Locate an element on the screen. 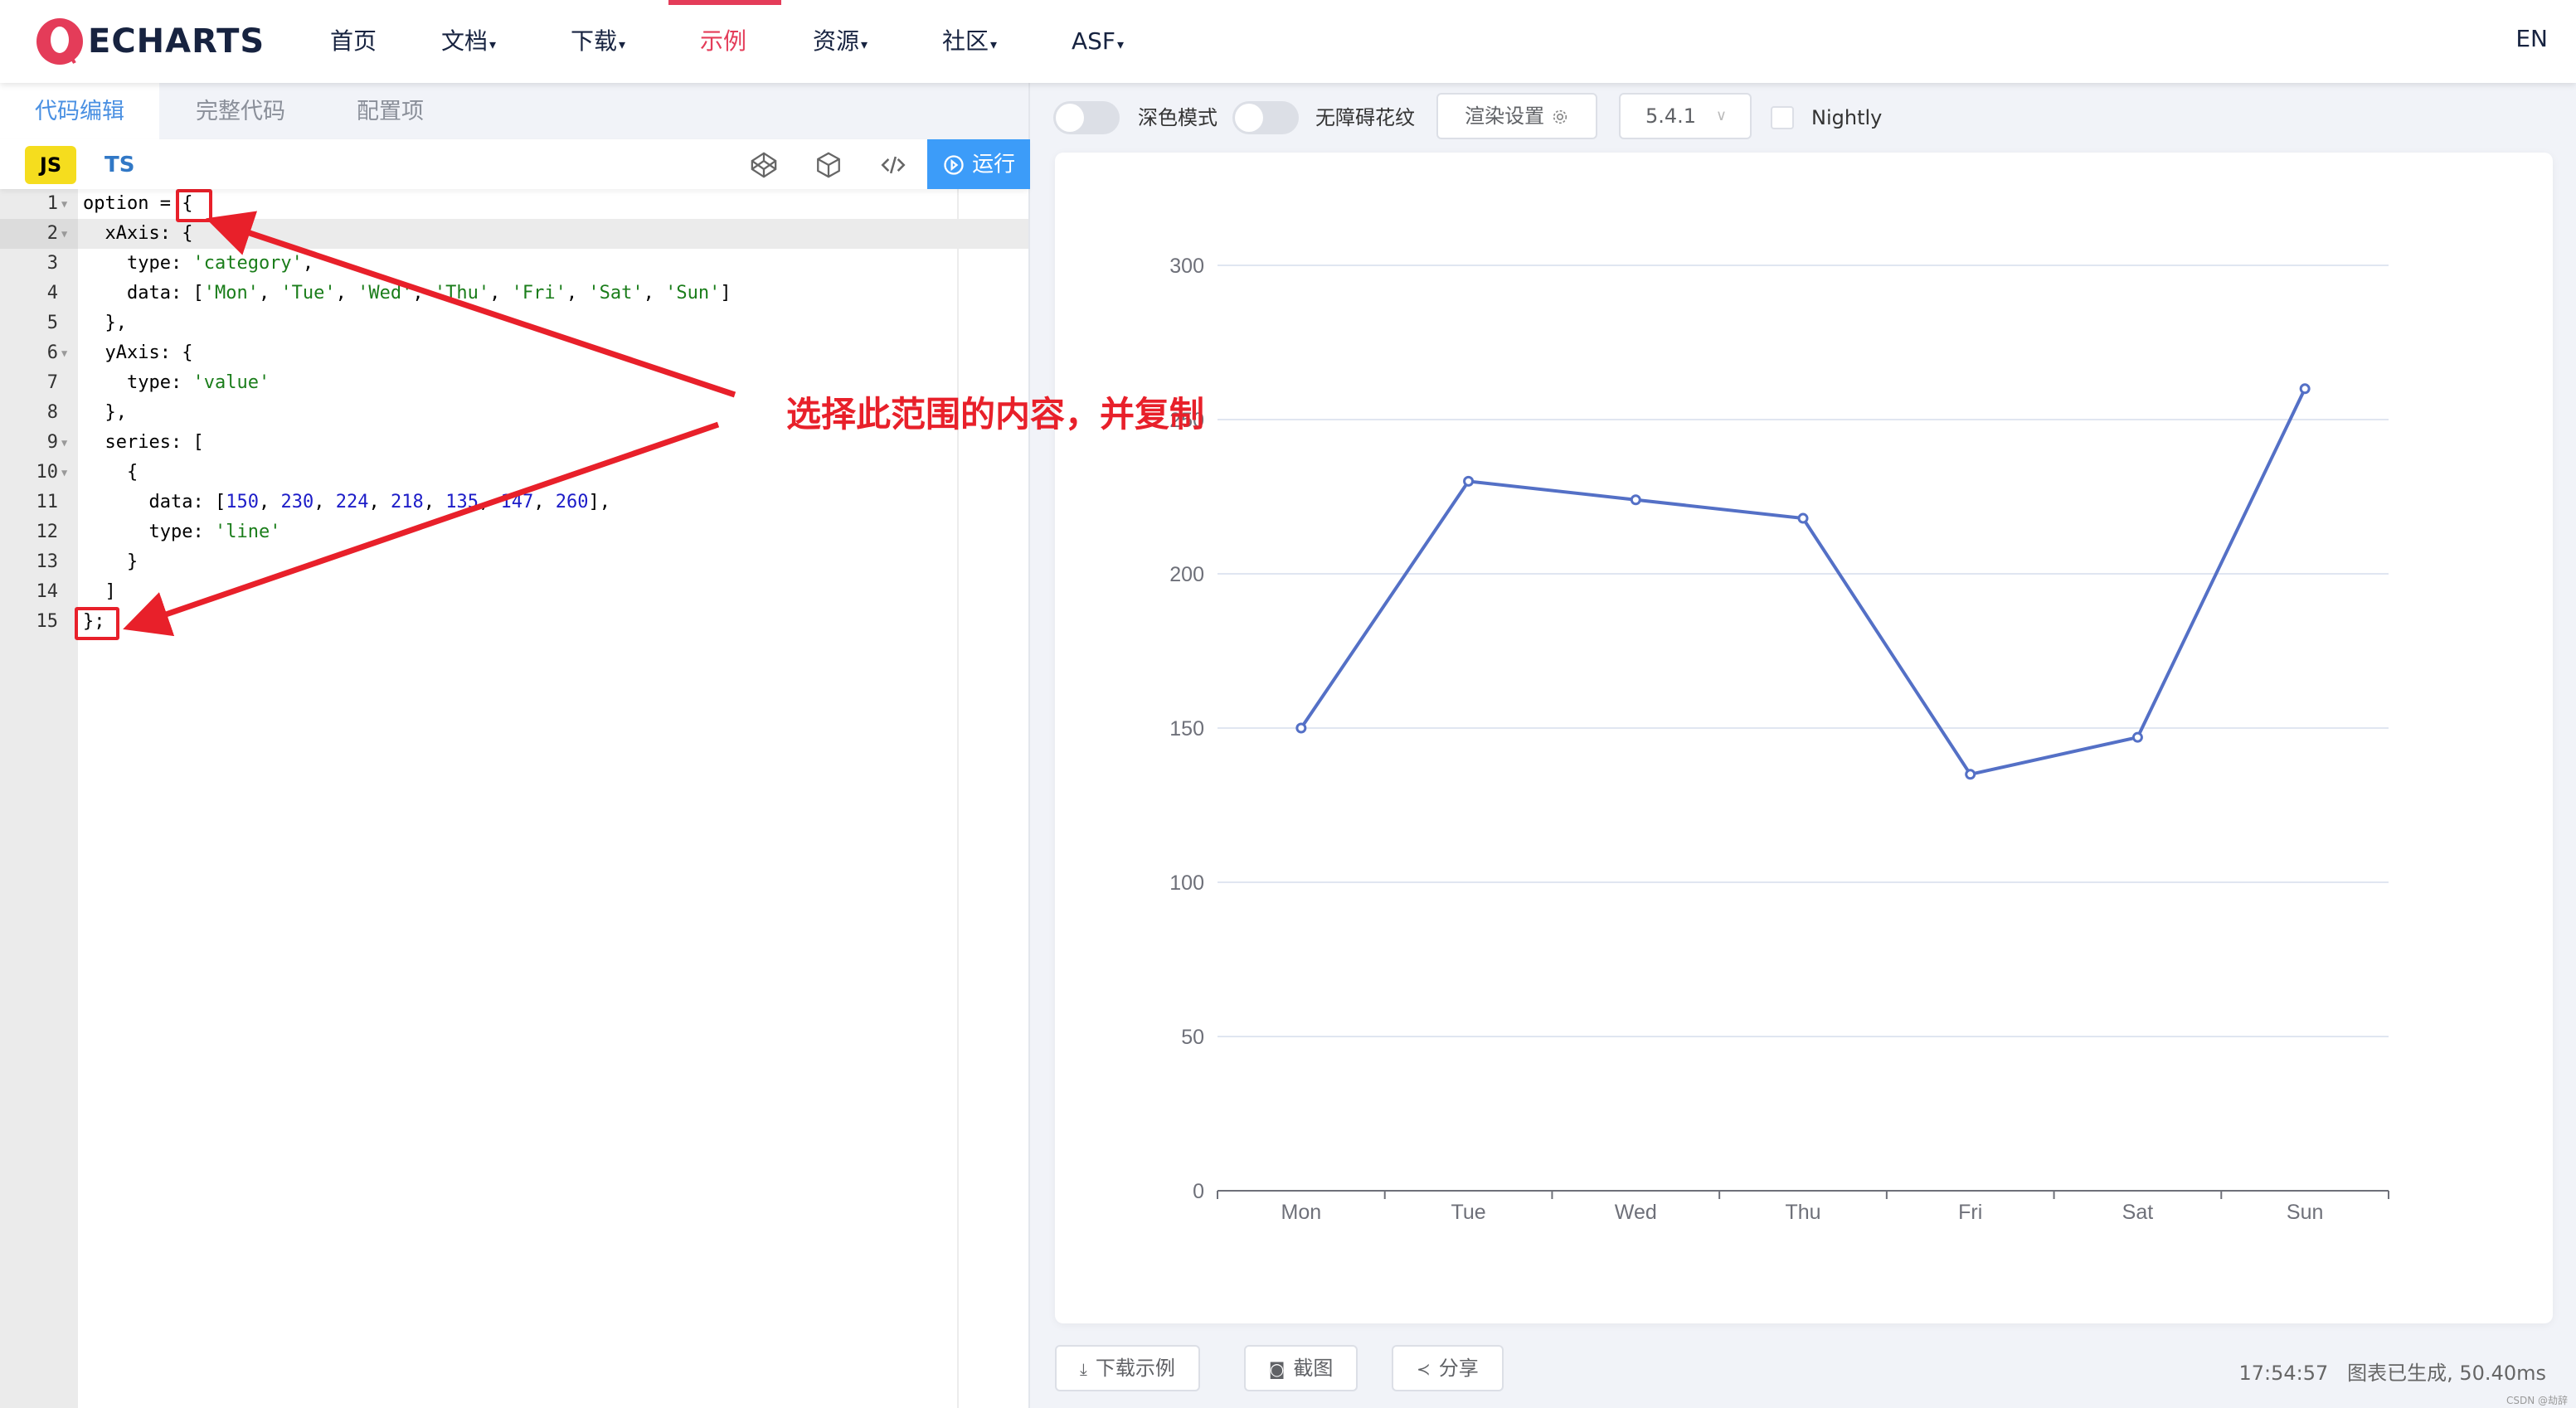 The height and width of the screenshot is (1408, 2576). nightly-checkbox is located at coordinates (1783, 118).